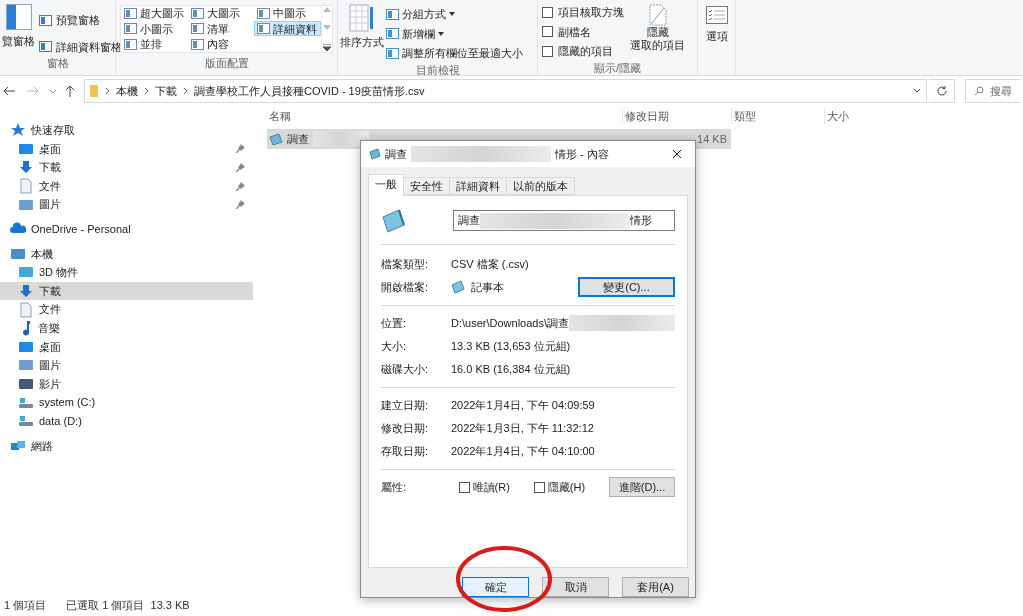 The height and width of the screenshot is (616, 1023). I want to click on dialog-button: 確定, so click(495, 587).